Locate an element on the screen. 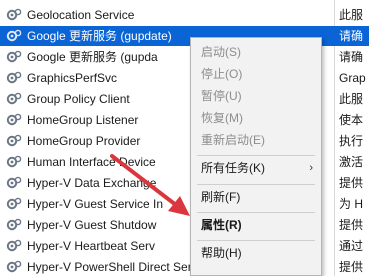  menu-item-all-tasks: 所有任务(K) › is located at coordinates (256, 168).